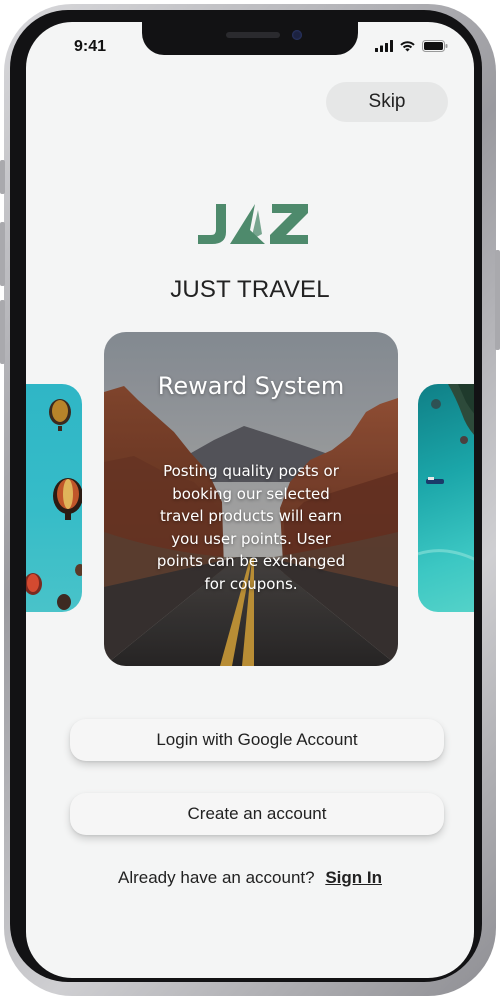  I want to click on carousel-next-card, so click(446, 498).